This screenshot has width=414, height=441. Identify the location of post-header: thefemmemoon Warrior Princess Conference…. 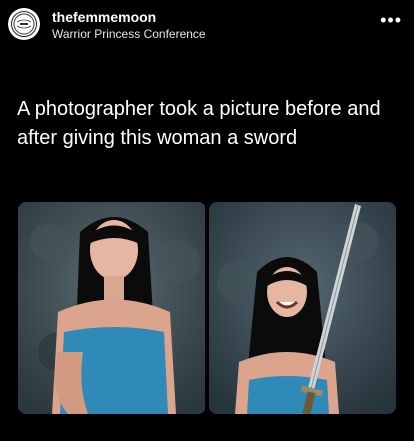
(207, 25).